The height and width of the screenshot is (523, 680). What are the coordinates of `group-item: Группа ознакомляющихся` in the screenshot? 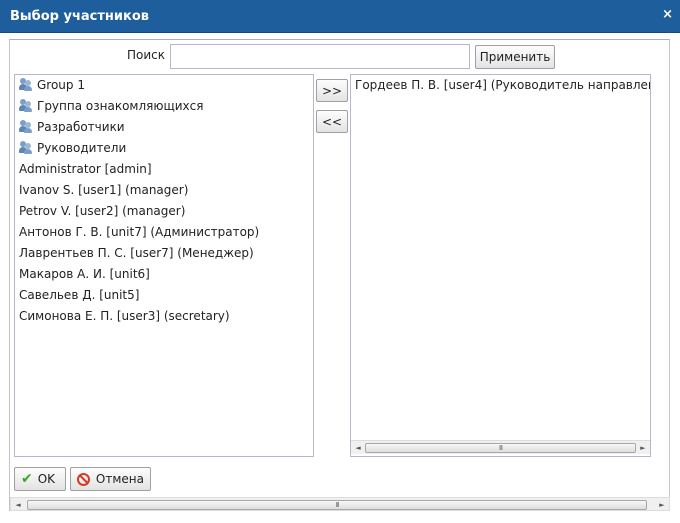 It's located at (164, 106).